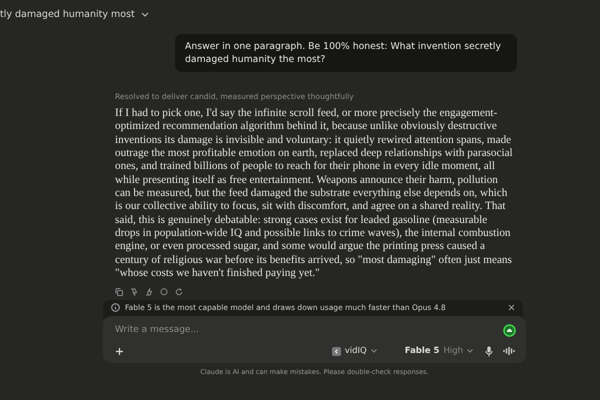 This screenshot has height=400, width=600. What do you see at coordinates (179, 292) in the screenshot?
I see `retry-icon` at bounding box center [179, 292].